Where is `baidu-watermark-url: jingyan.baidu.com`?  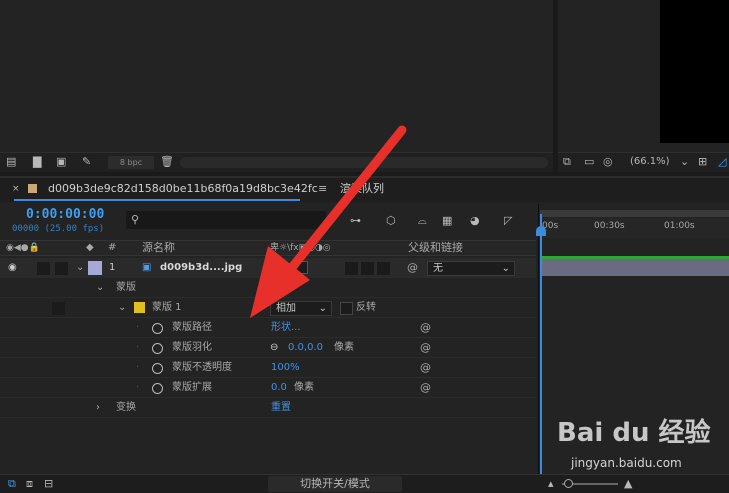
baidu-watermark-url: jingyan.baidu.com is located at coordinates (626, 463).